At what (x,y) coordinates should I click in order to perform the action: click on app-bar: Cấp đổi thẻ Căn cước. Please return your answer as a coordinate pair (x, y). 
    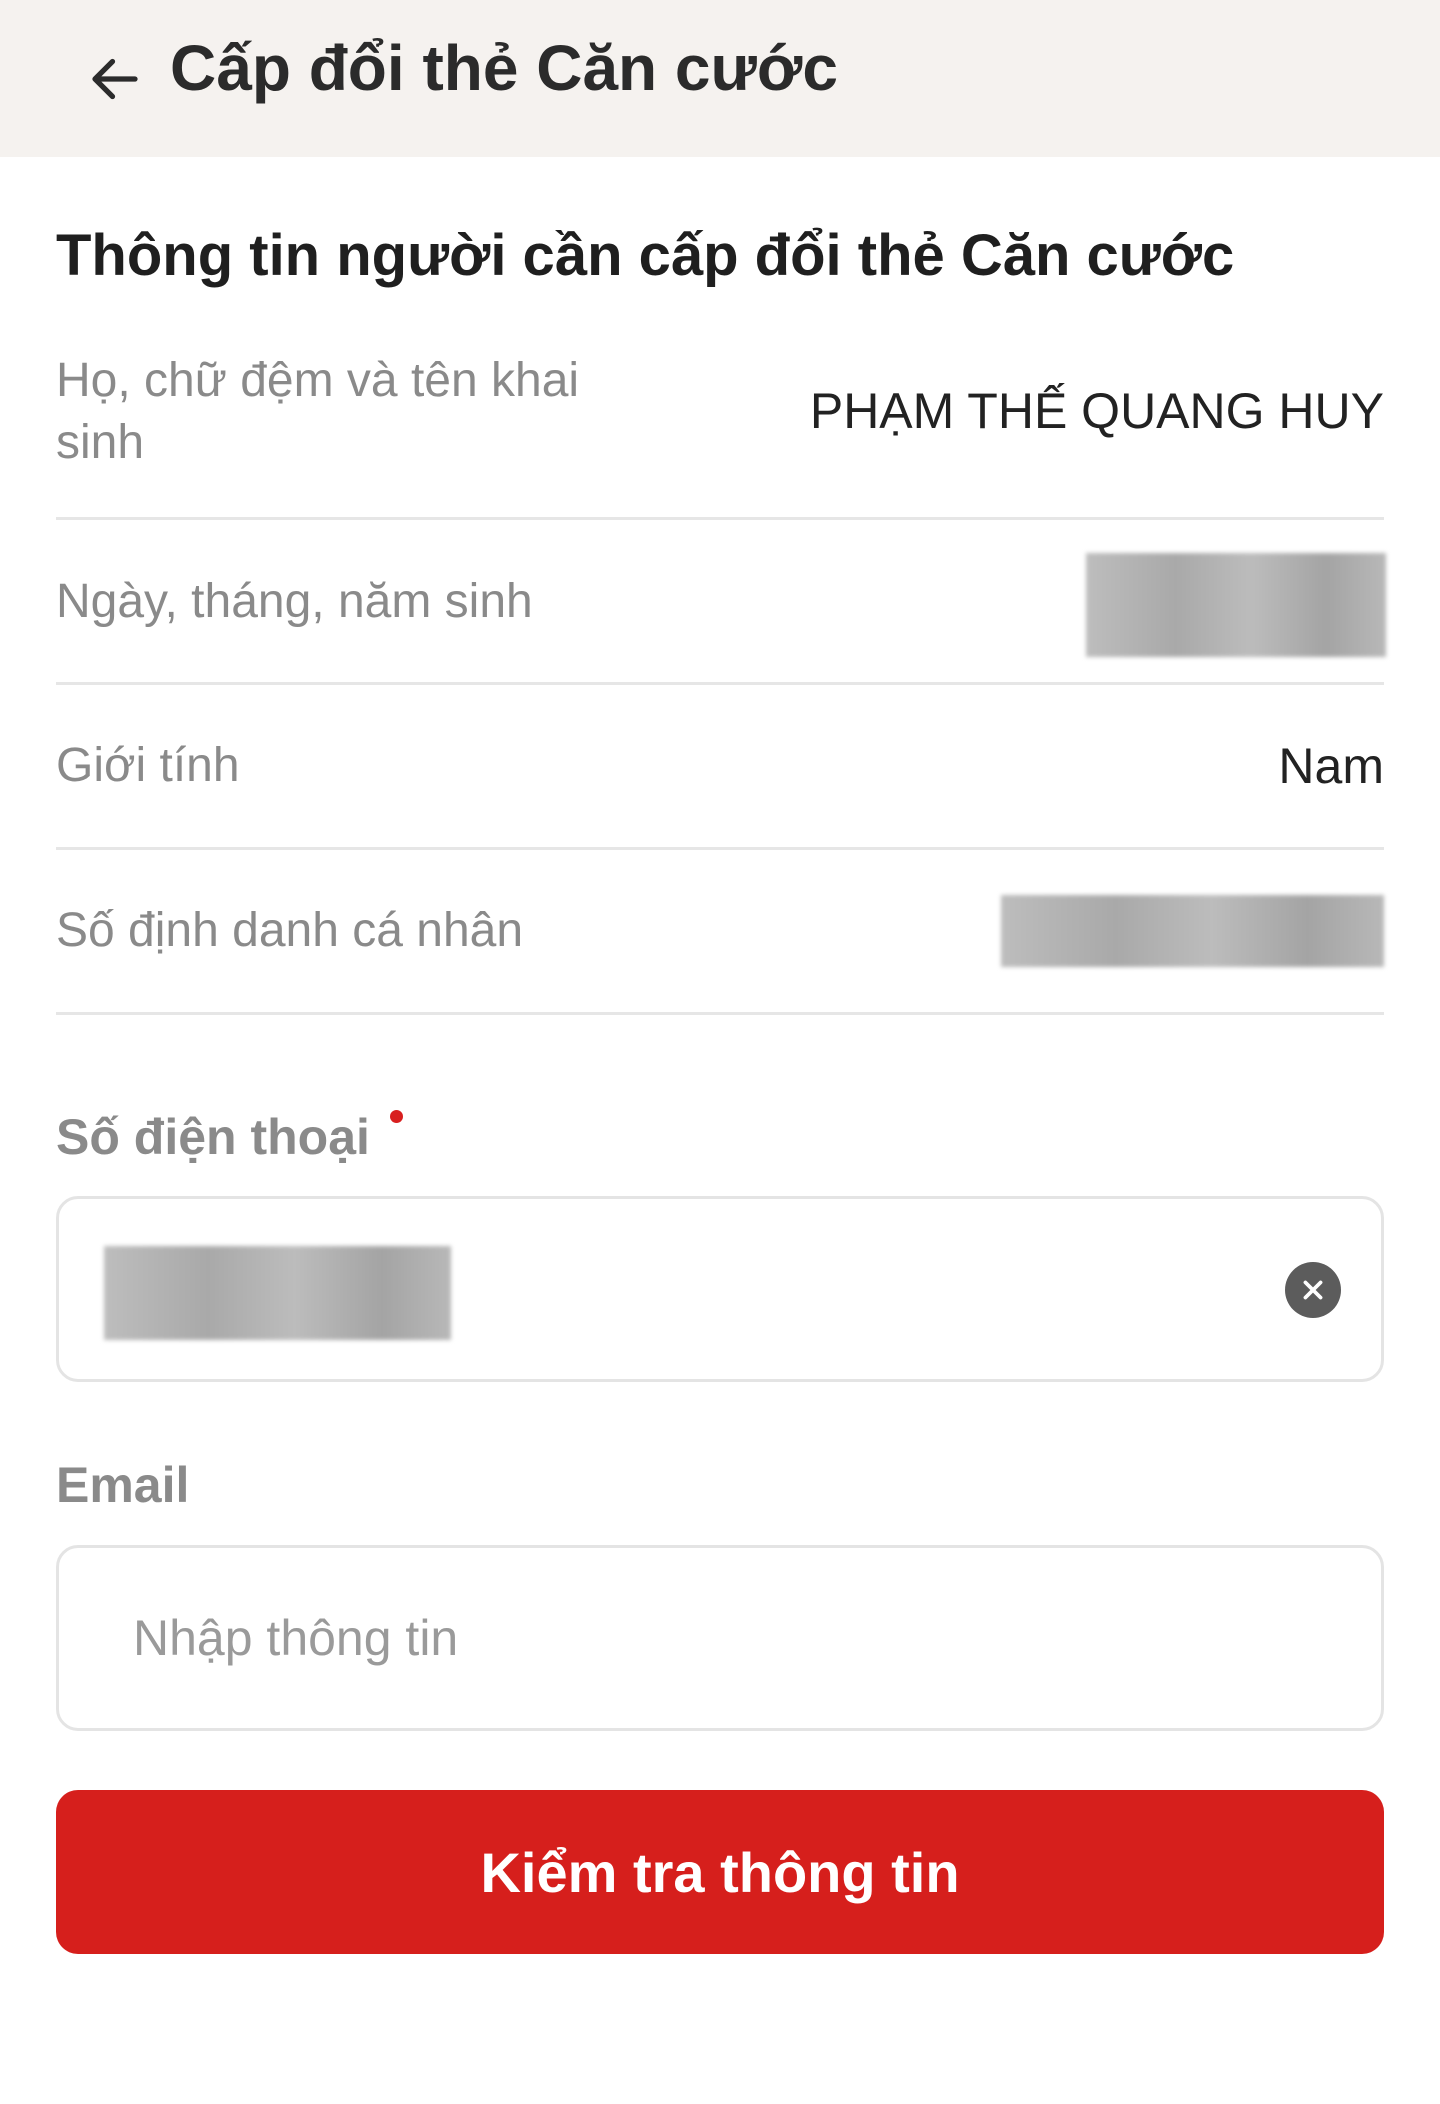
    Looking at the image, I should click on (720, 78).